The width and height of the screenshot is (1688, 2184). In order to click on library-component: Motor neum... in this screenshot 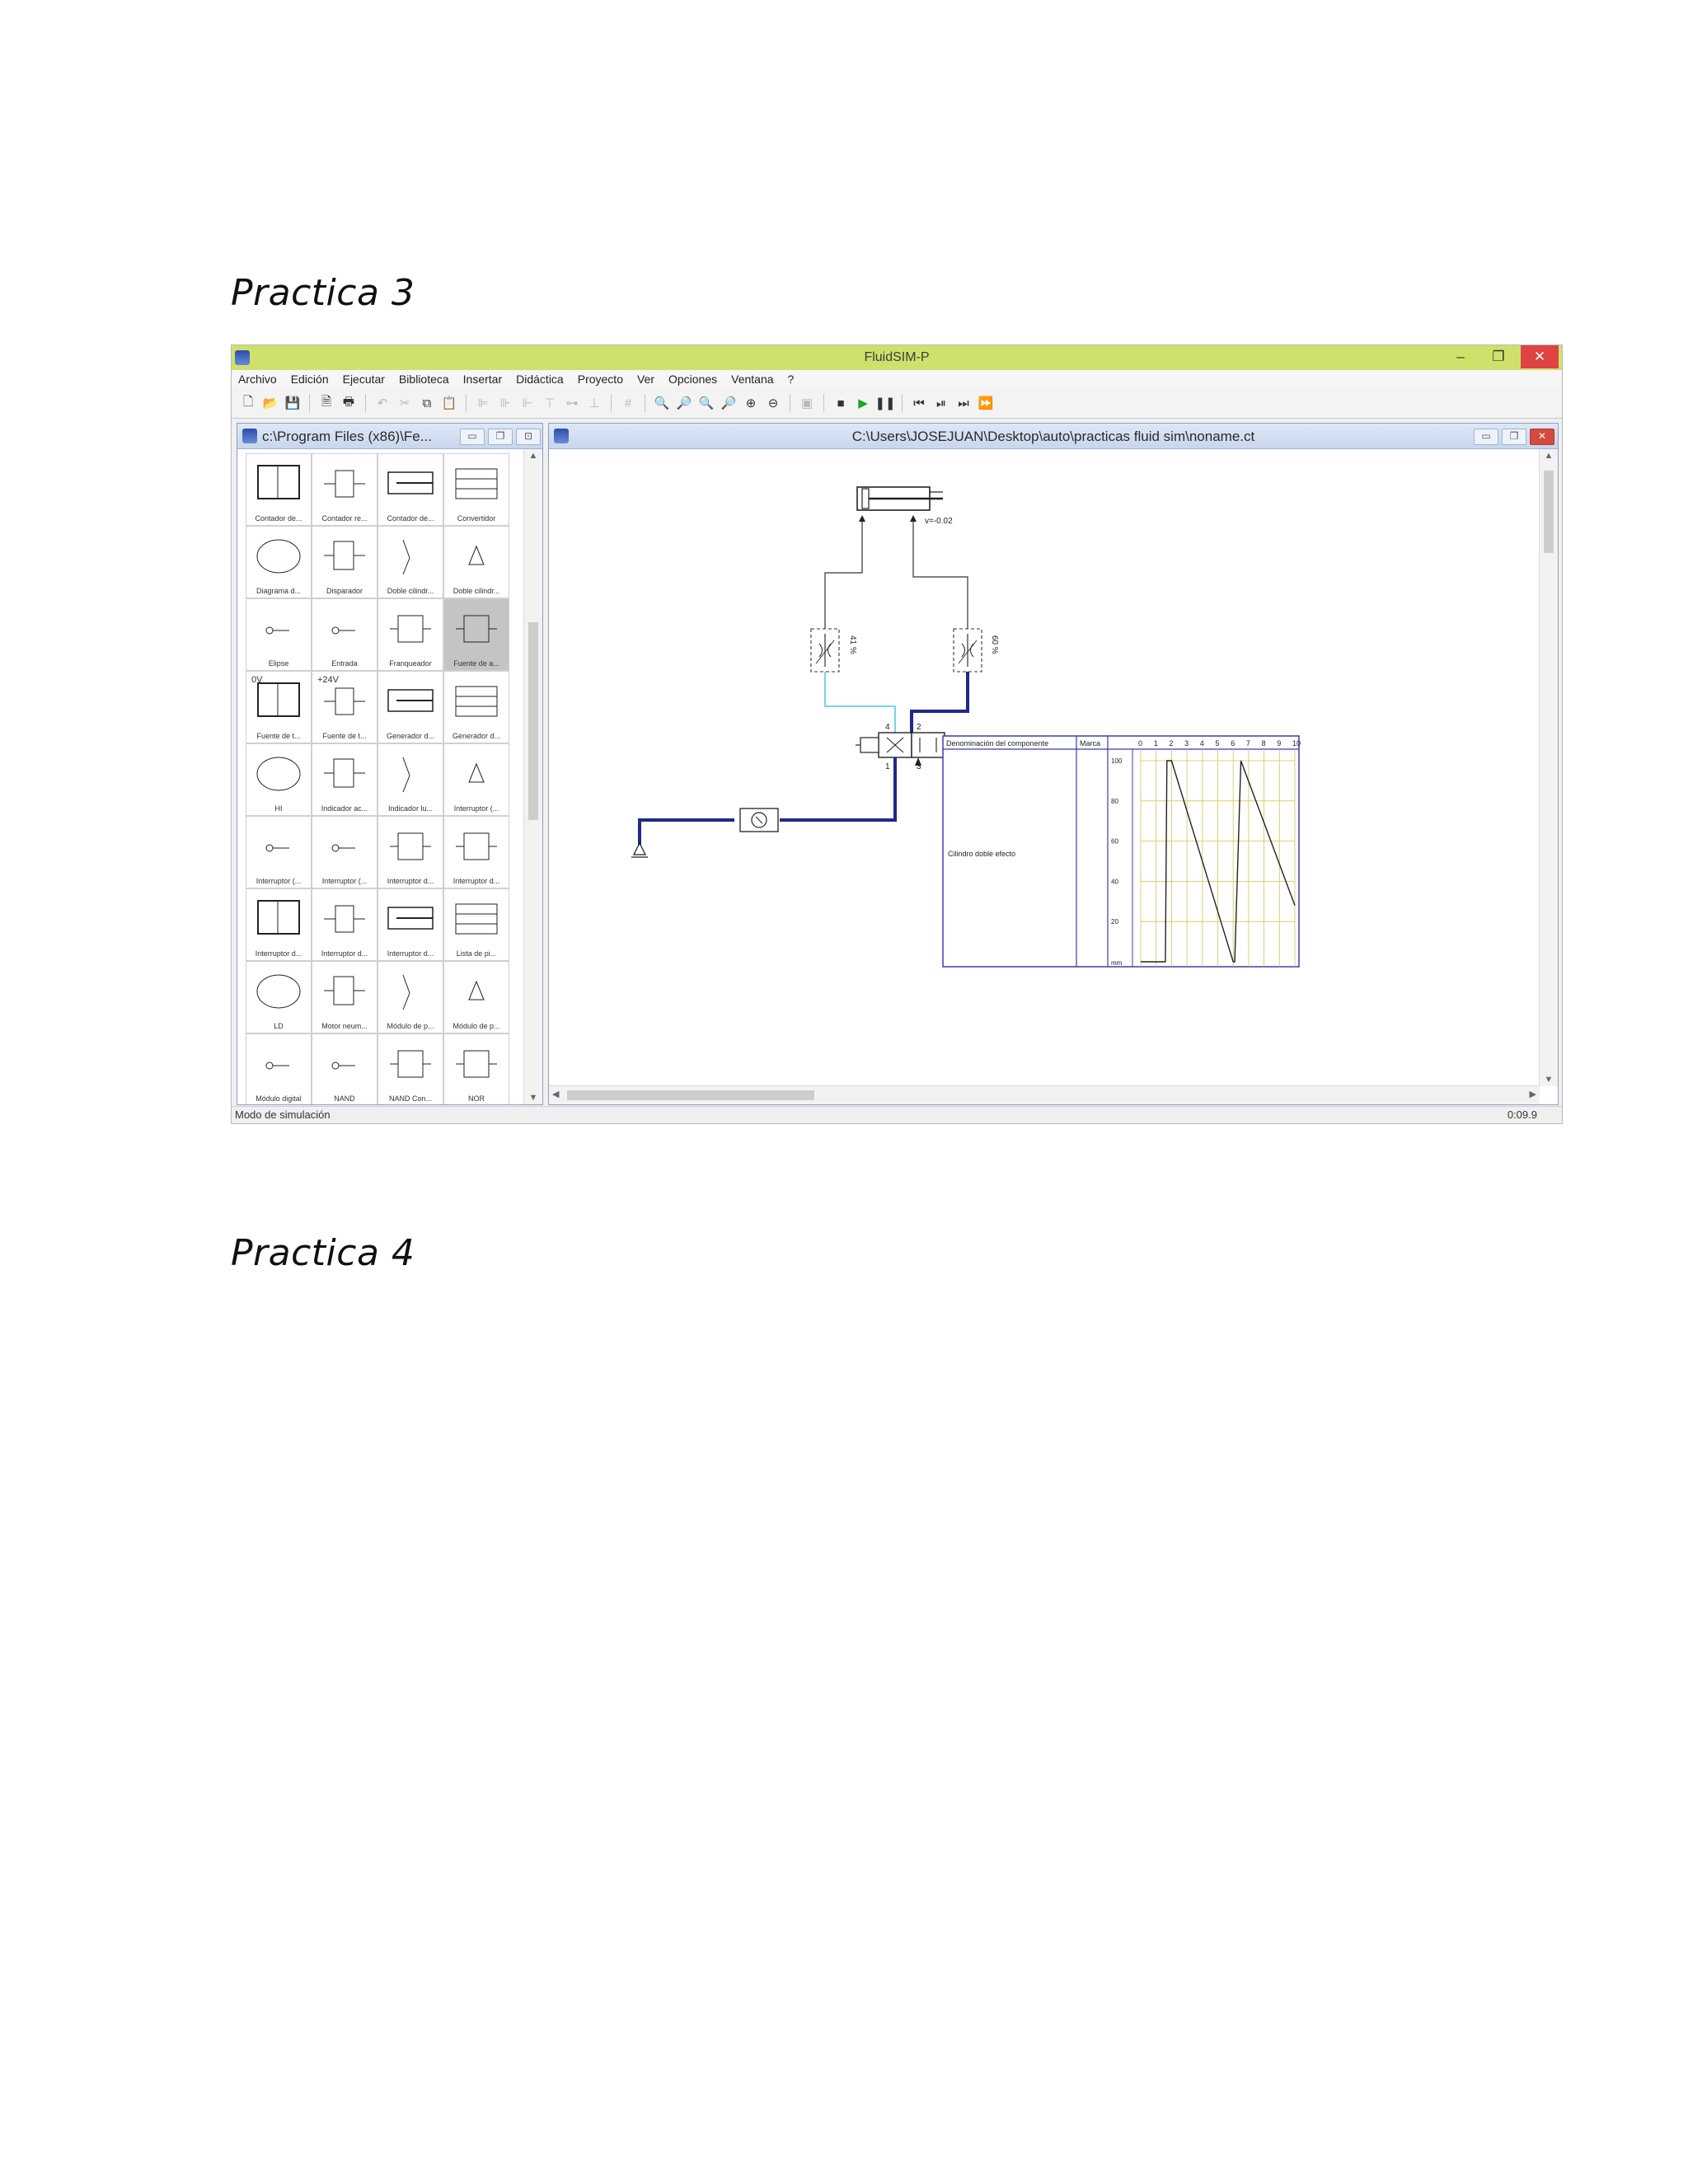, I will do `click(344, 997)`.